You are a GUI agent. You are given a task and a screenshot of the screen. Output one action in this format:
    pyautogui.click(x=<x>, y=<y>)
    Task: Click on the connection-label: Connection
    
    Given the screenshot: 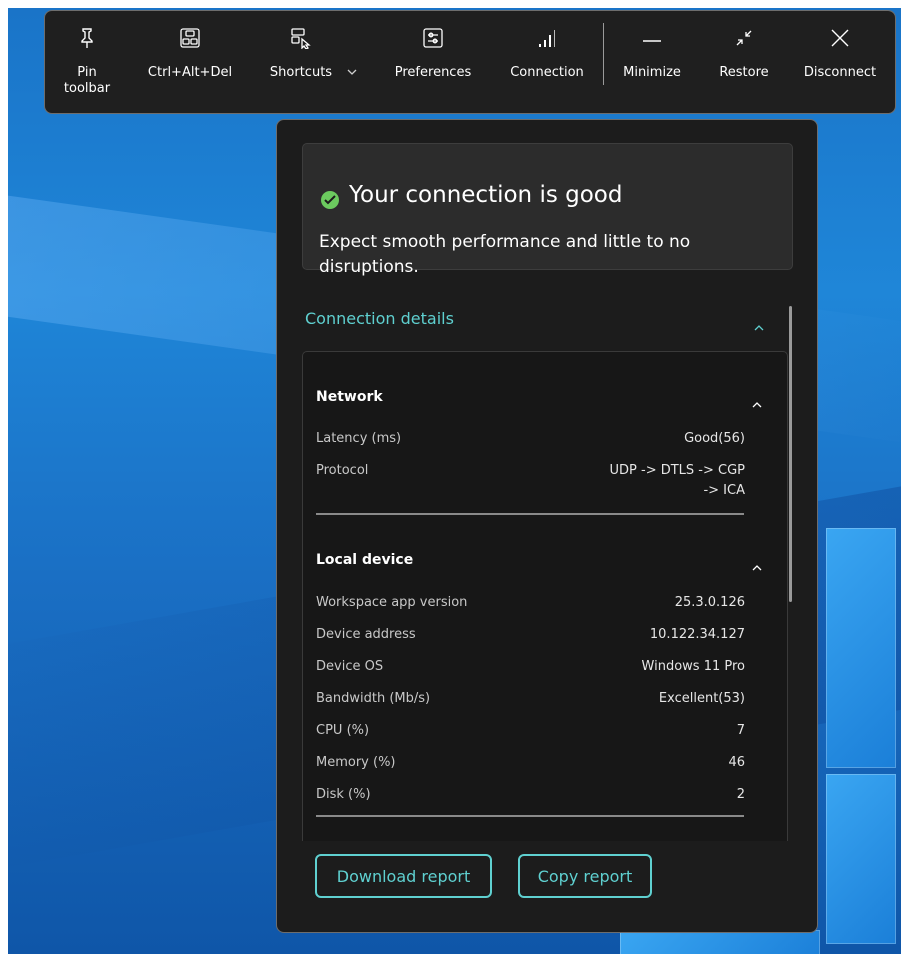 What is the action you would take?
    pyautogui.click(x=547, y=72)
    